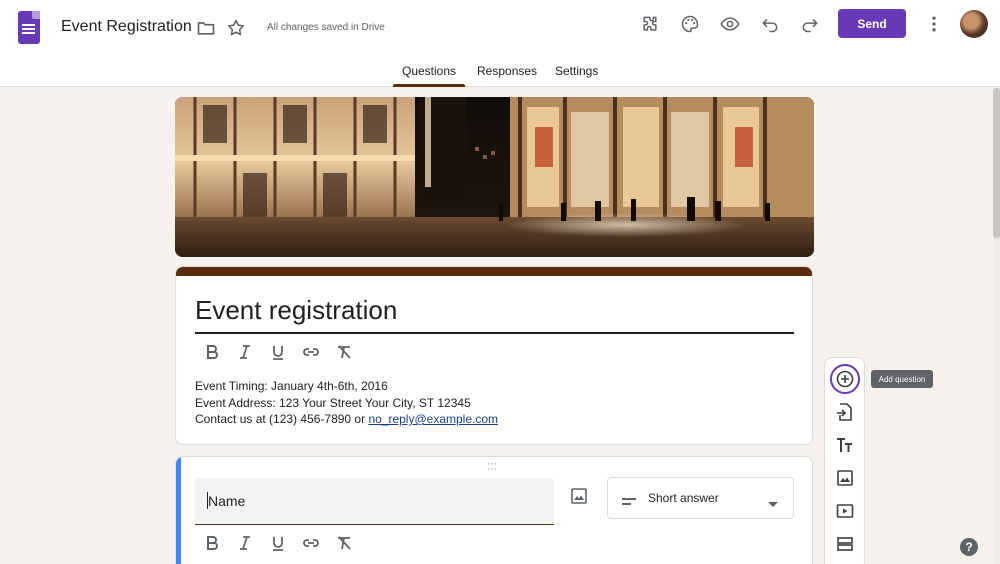  I want to click on short-answer-icon, so click(630, 503).